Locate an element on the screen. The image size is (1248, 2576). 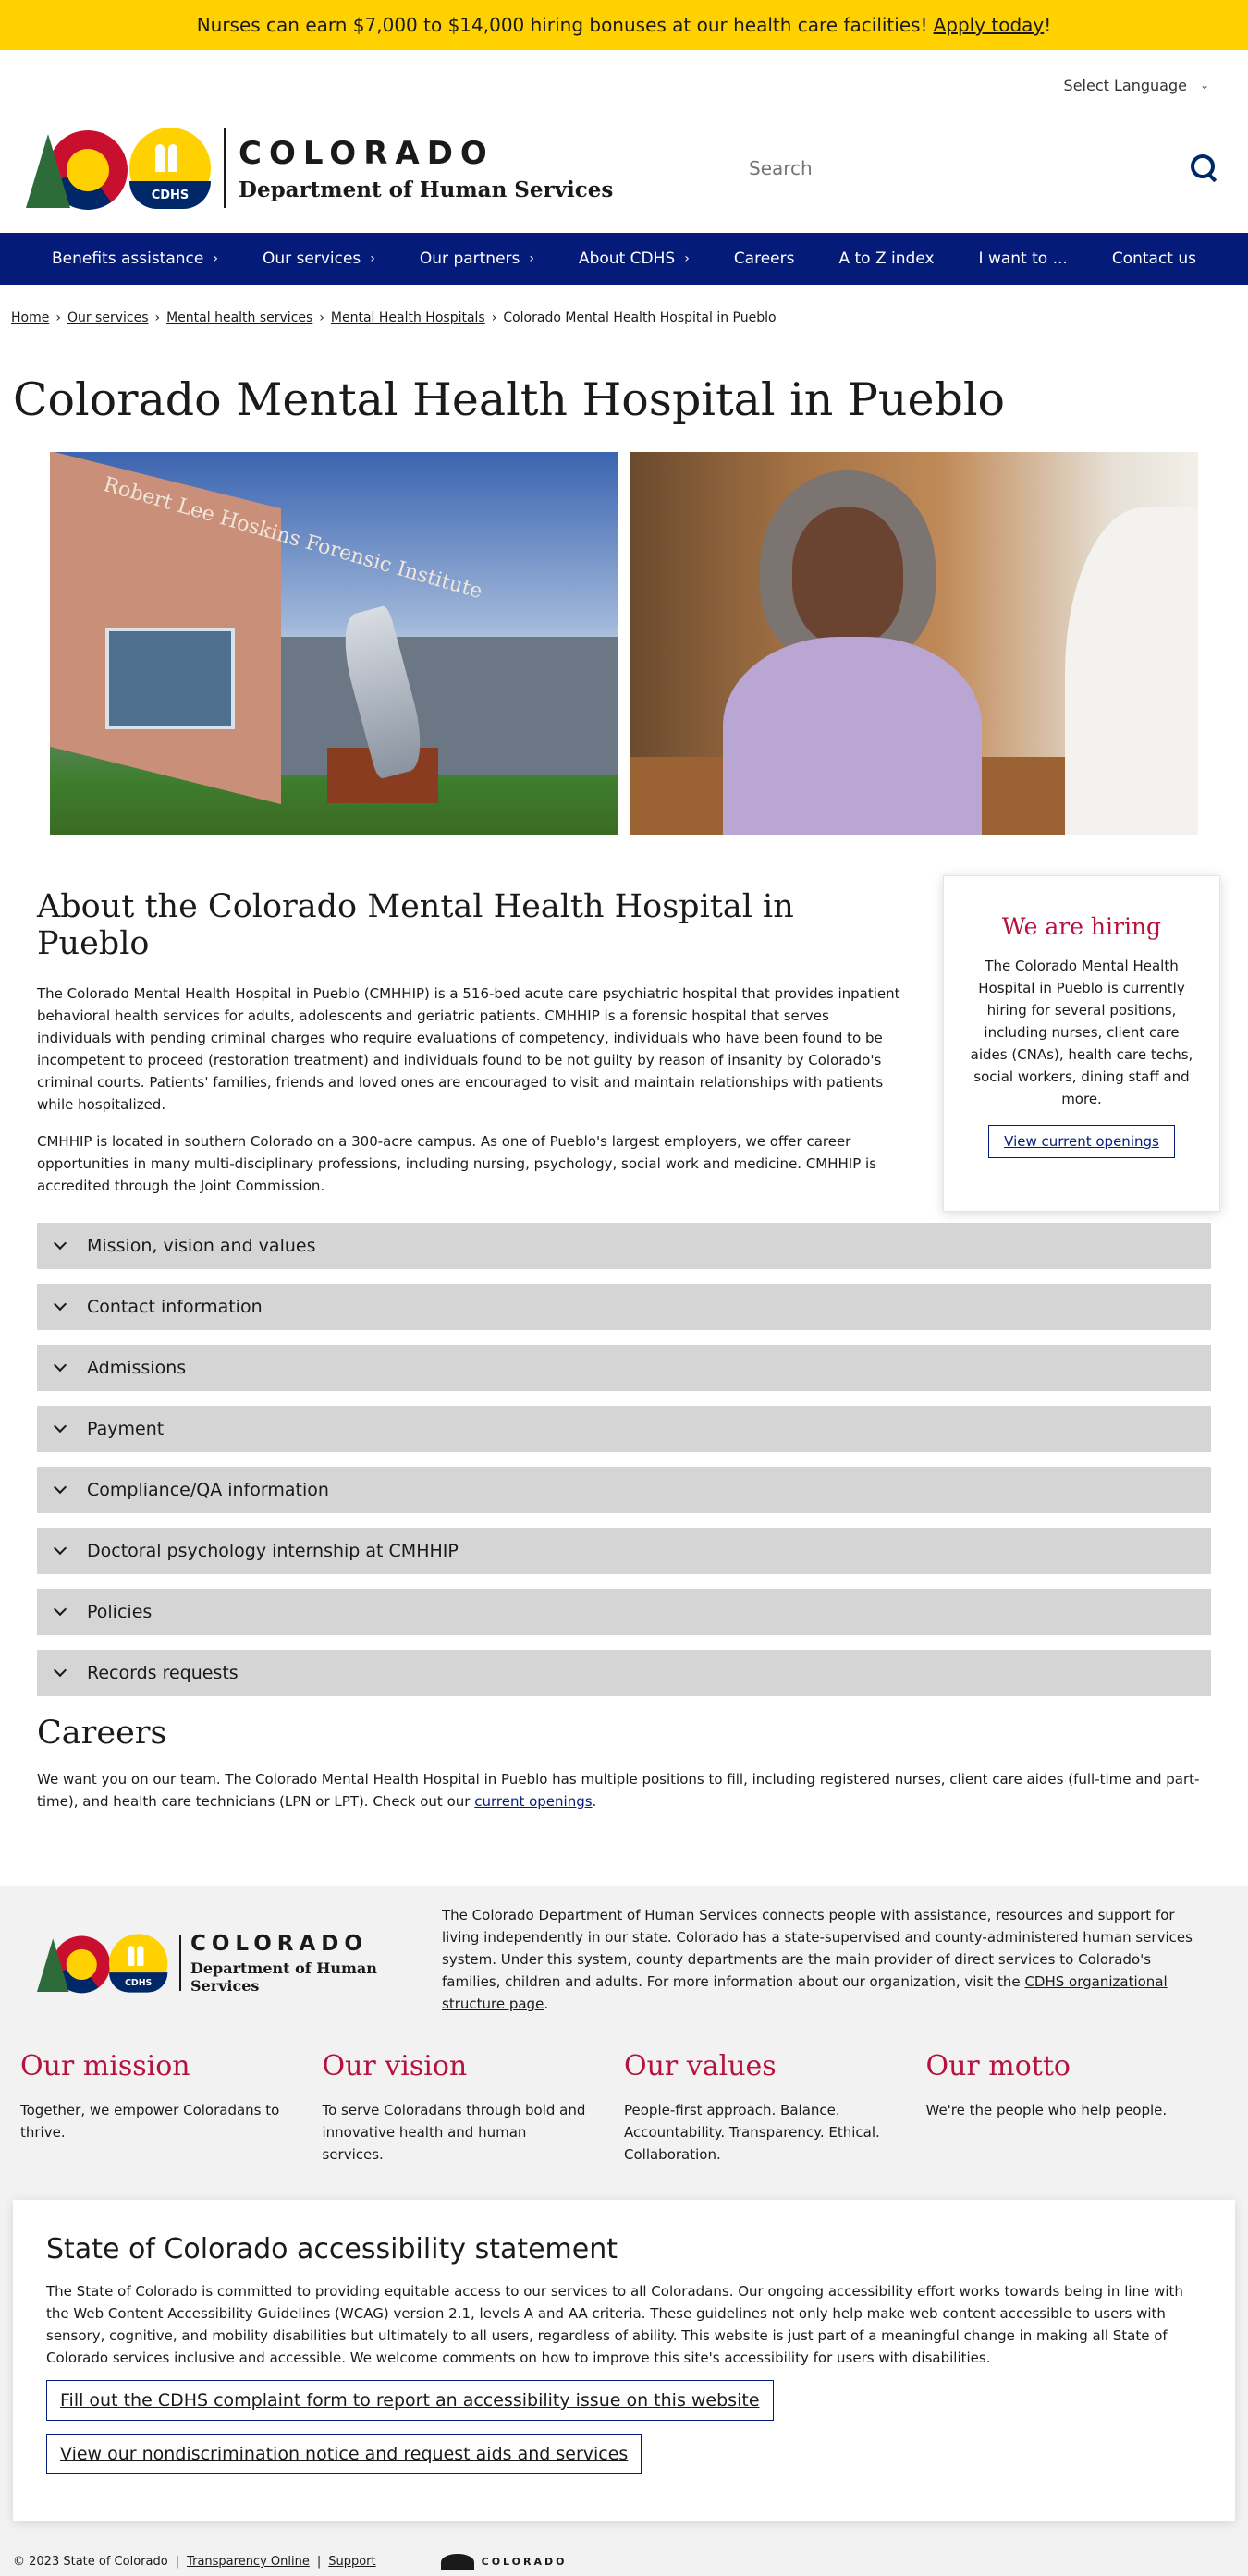
footer-col-heading: Our motto is located at coordinates (998, 2066).